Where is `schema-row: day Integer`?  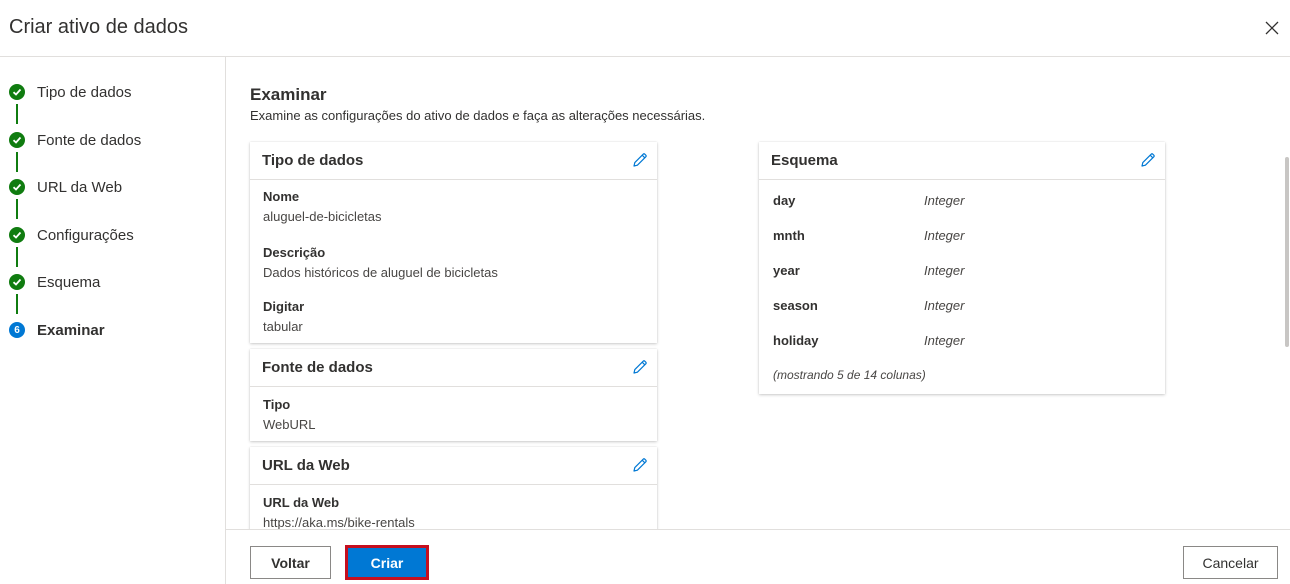 schema-row: day Integer is located at coordinates (963, 203).